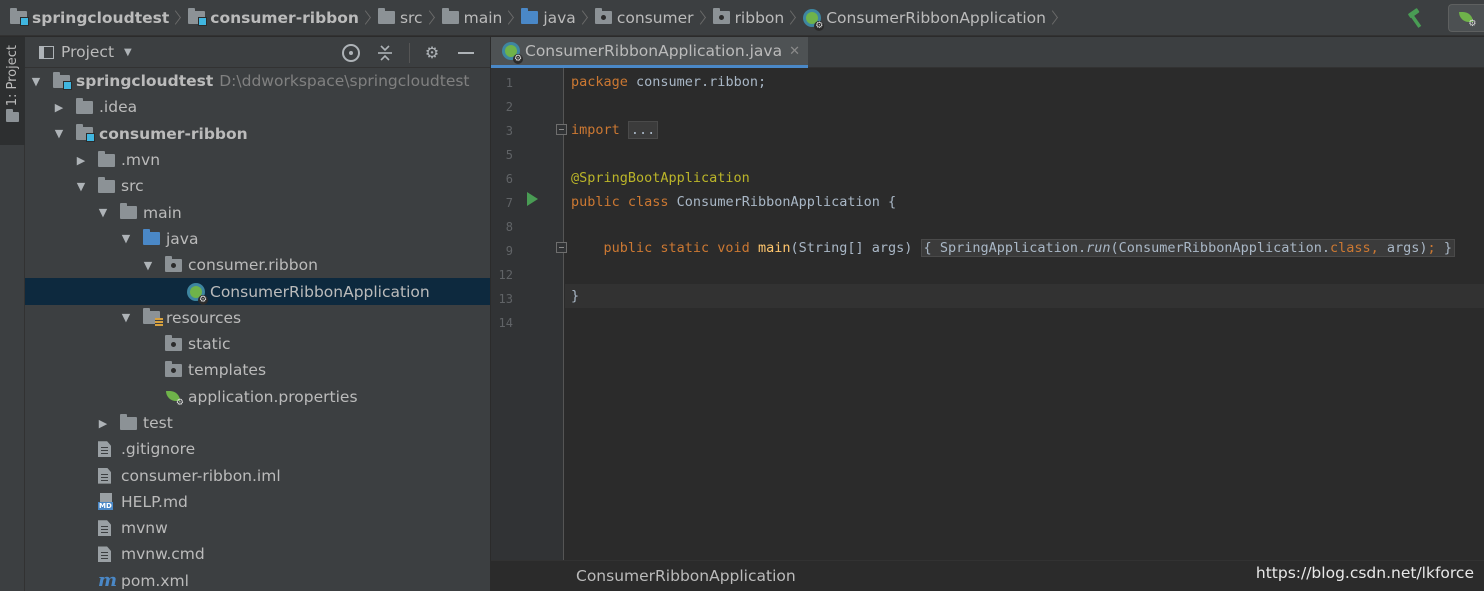 Image resolution: width=1484 pixels, height=591 pixels. Describe the element at coordinates (257, 449) in the screenshot. I see `tree-item-gitignore: ▶ .gitignore` at that location.